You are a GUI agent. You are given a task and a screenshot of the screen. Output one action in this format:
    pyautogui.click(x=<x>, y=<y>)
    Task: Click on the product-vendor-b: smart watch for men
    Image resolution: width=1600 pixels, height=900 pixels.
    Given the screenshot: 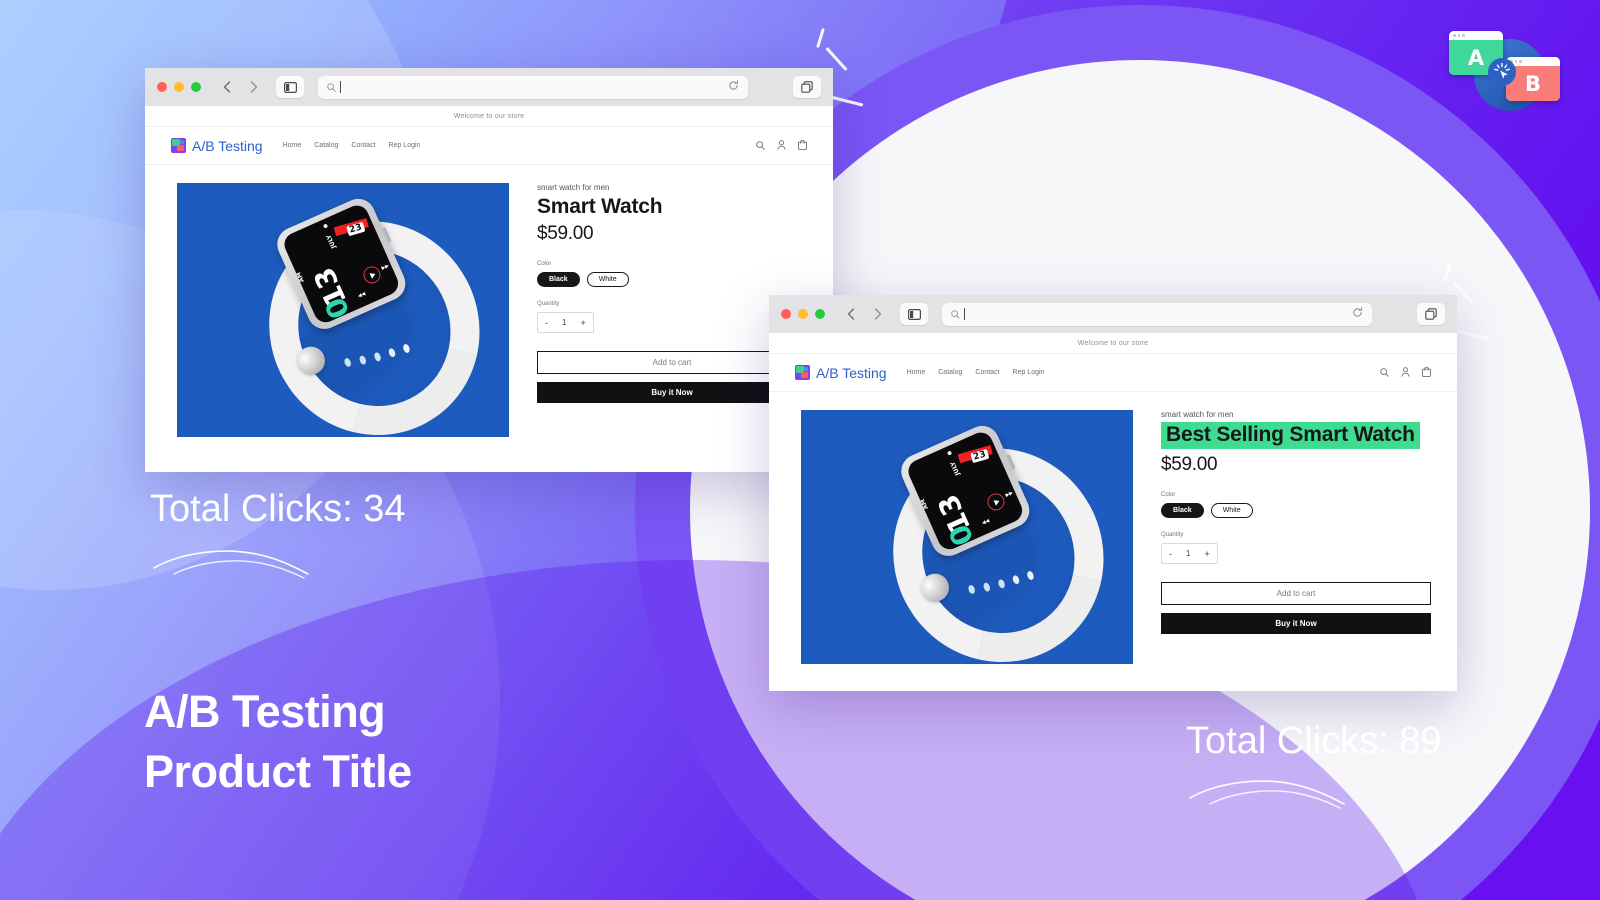 What is the action you would take?
    pyautogui.click(x=1197, y=414)
    